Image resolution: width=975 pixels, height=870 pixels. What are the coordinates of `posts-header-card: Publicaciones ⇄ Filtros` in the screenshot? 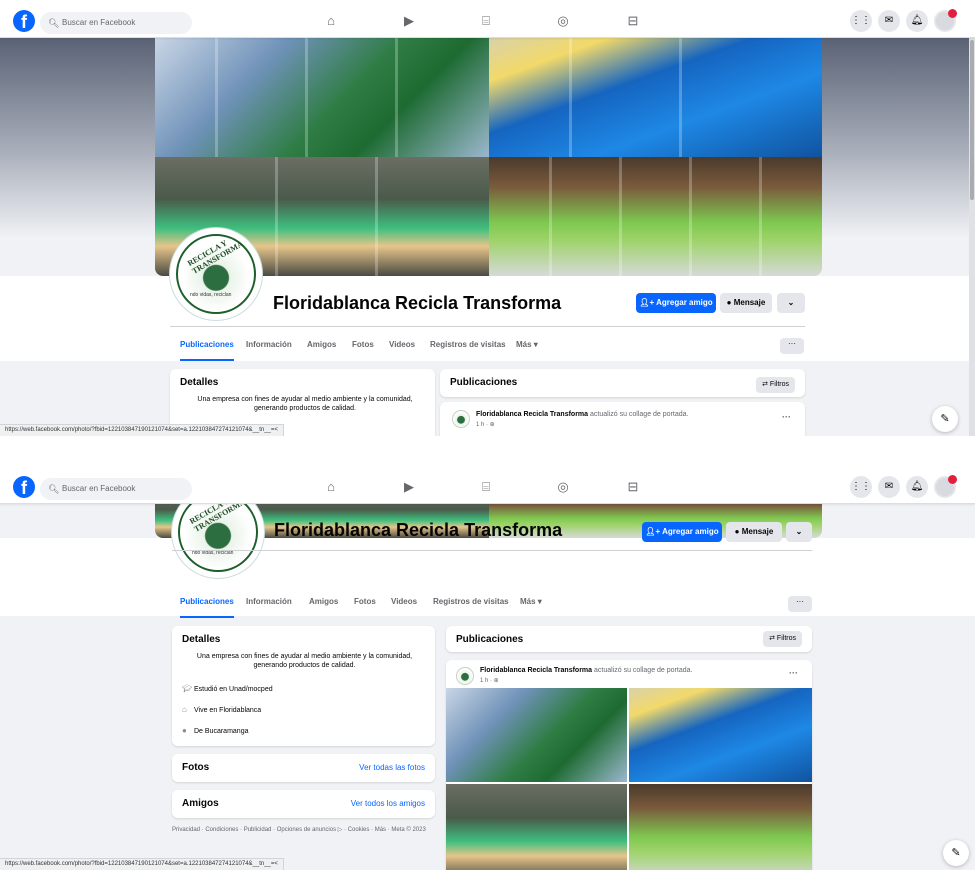 It's located at (622, 383).